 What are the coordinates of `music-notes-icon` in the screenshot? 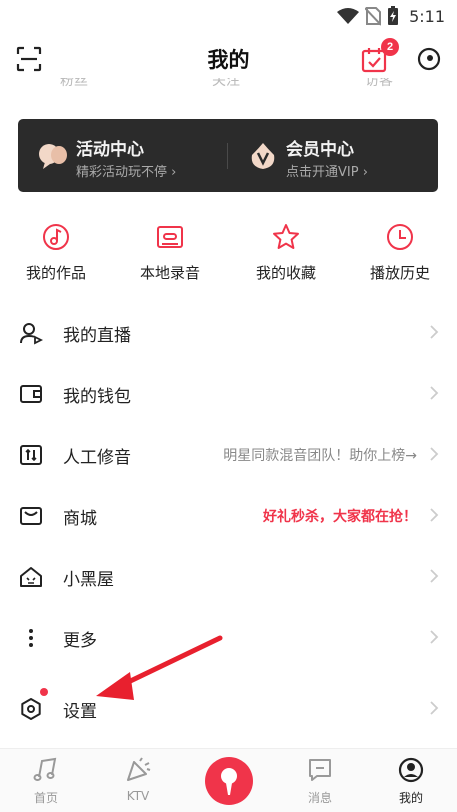 It's located at (45, 769).